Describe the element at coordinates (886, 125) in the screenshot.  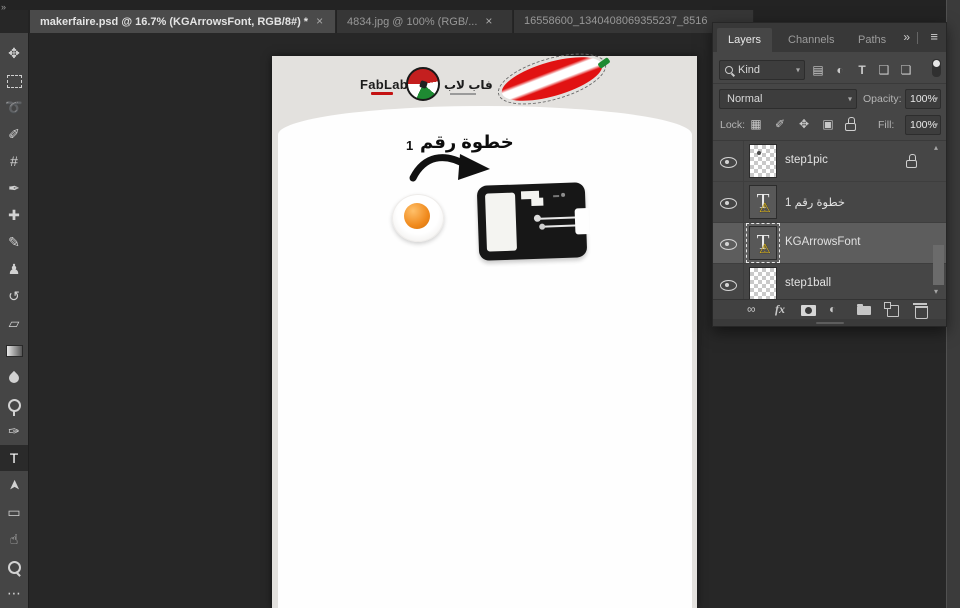
I see `fill-label: Fill:` at that location.